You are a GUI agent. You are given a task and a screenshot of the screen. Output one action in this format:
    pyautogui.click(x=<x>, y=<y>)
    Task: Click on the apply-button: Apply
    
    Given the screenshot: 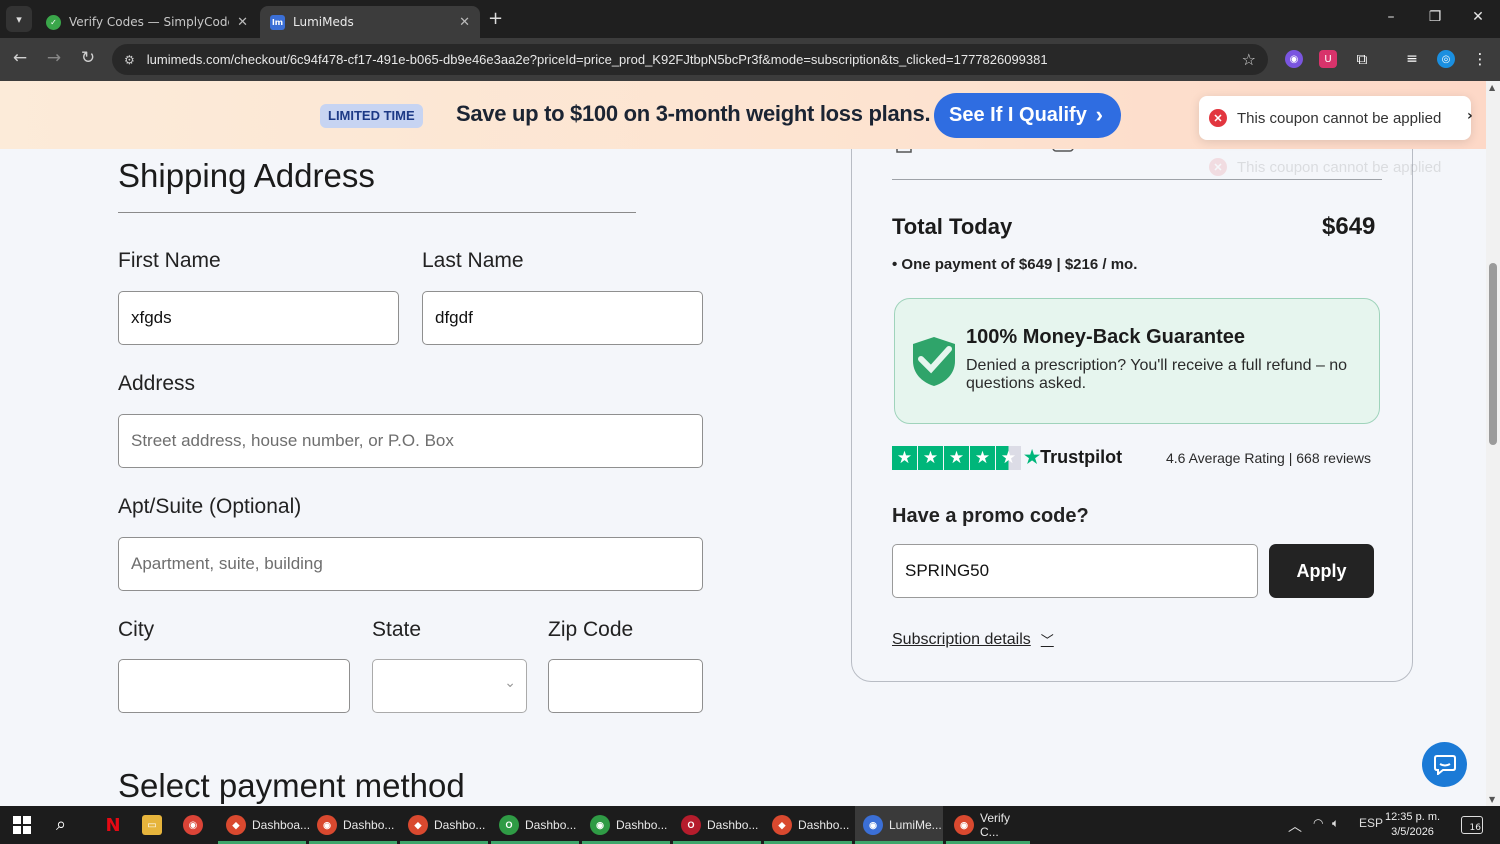 What is the action you would take?
    pyautogui.click(x=1321, y=571)
    